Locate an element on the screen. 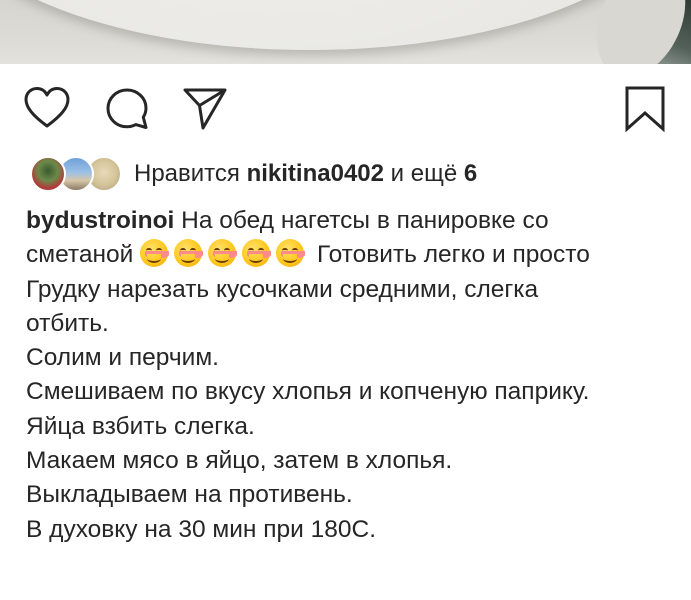 The height and width of the screenshot is (600, 691). send-icon is located at coordinates (205, 109).